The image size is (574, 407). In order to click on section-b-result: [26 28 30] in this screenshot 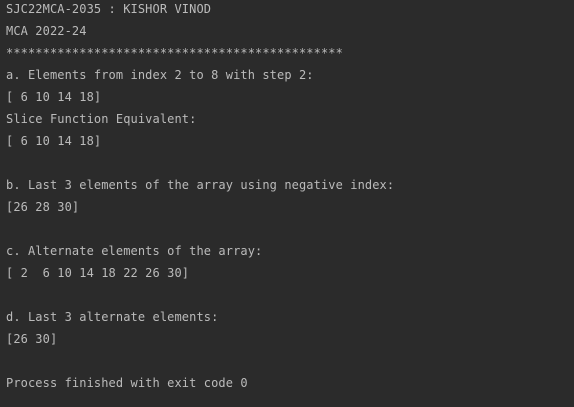, I will do `click(43, 207)`.